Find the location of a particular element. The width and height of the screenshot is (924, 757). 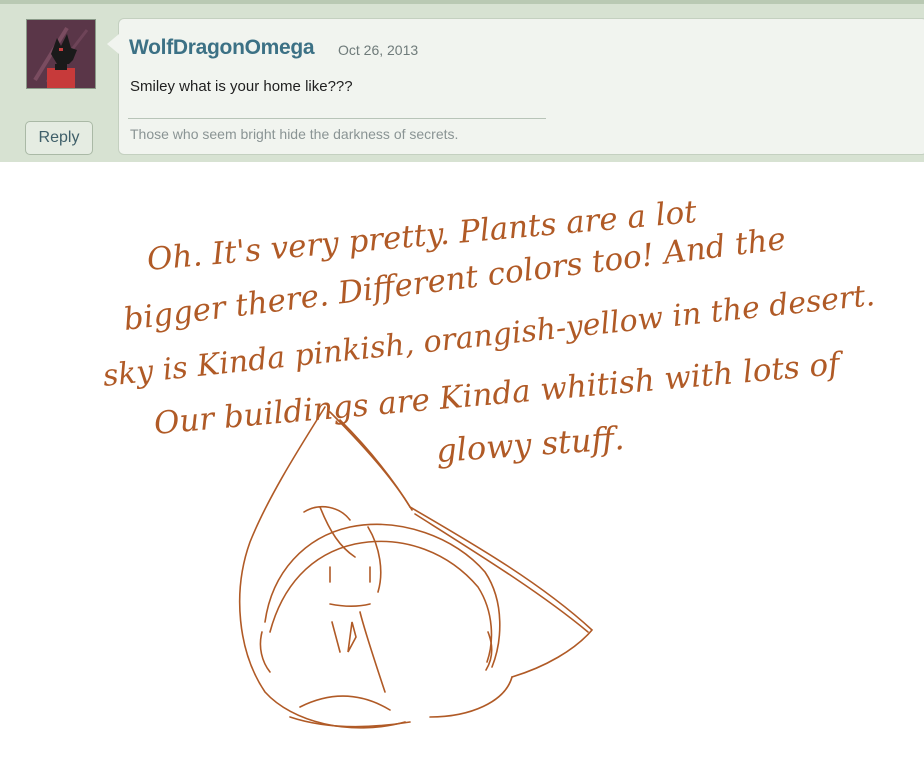

message-text: Smiley what is your home like??? is located at coordinates (241, 86).